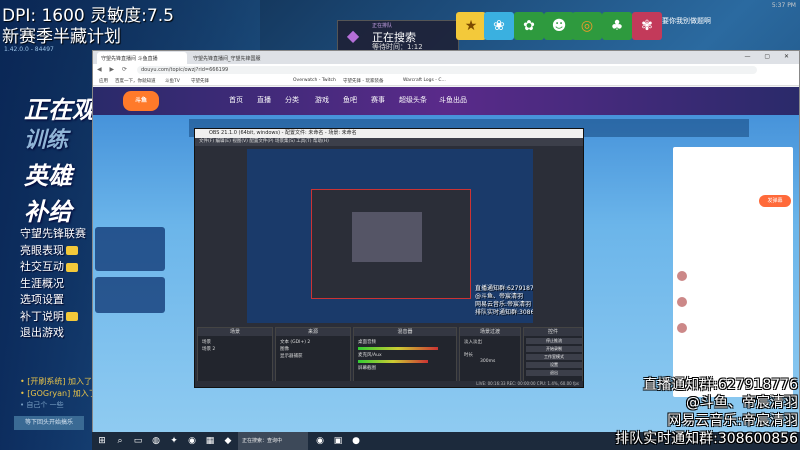 This screenshot has width=800, height=450. I want to click on loot-box-icon: ★, so click(471, 26).